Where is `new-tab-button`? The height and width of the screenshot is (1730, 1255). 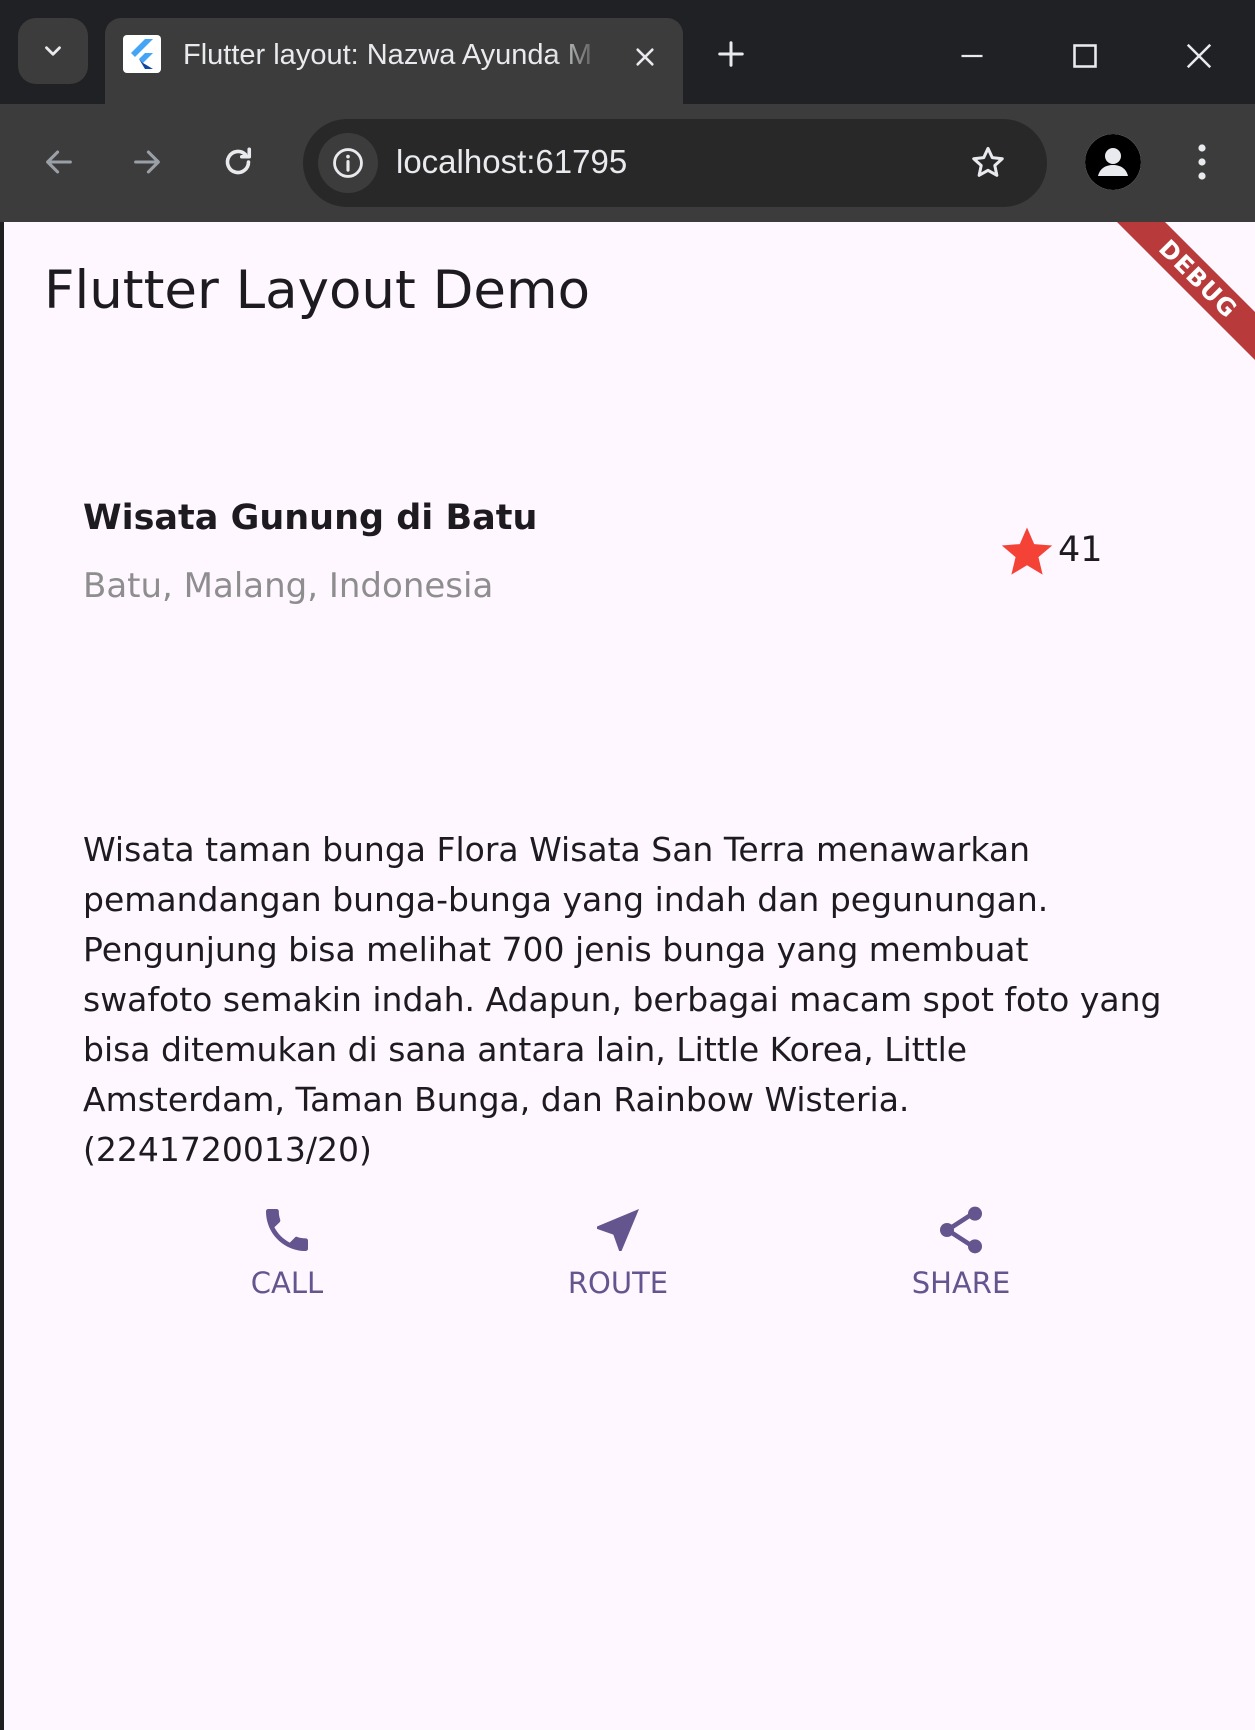
new-tab-button is located at coordinates (731, 54).